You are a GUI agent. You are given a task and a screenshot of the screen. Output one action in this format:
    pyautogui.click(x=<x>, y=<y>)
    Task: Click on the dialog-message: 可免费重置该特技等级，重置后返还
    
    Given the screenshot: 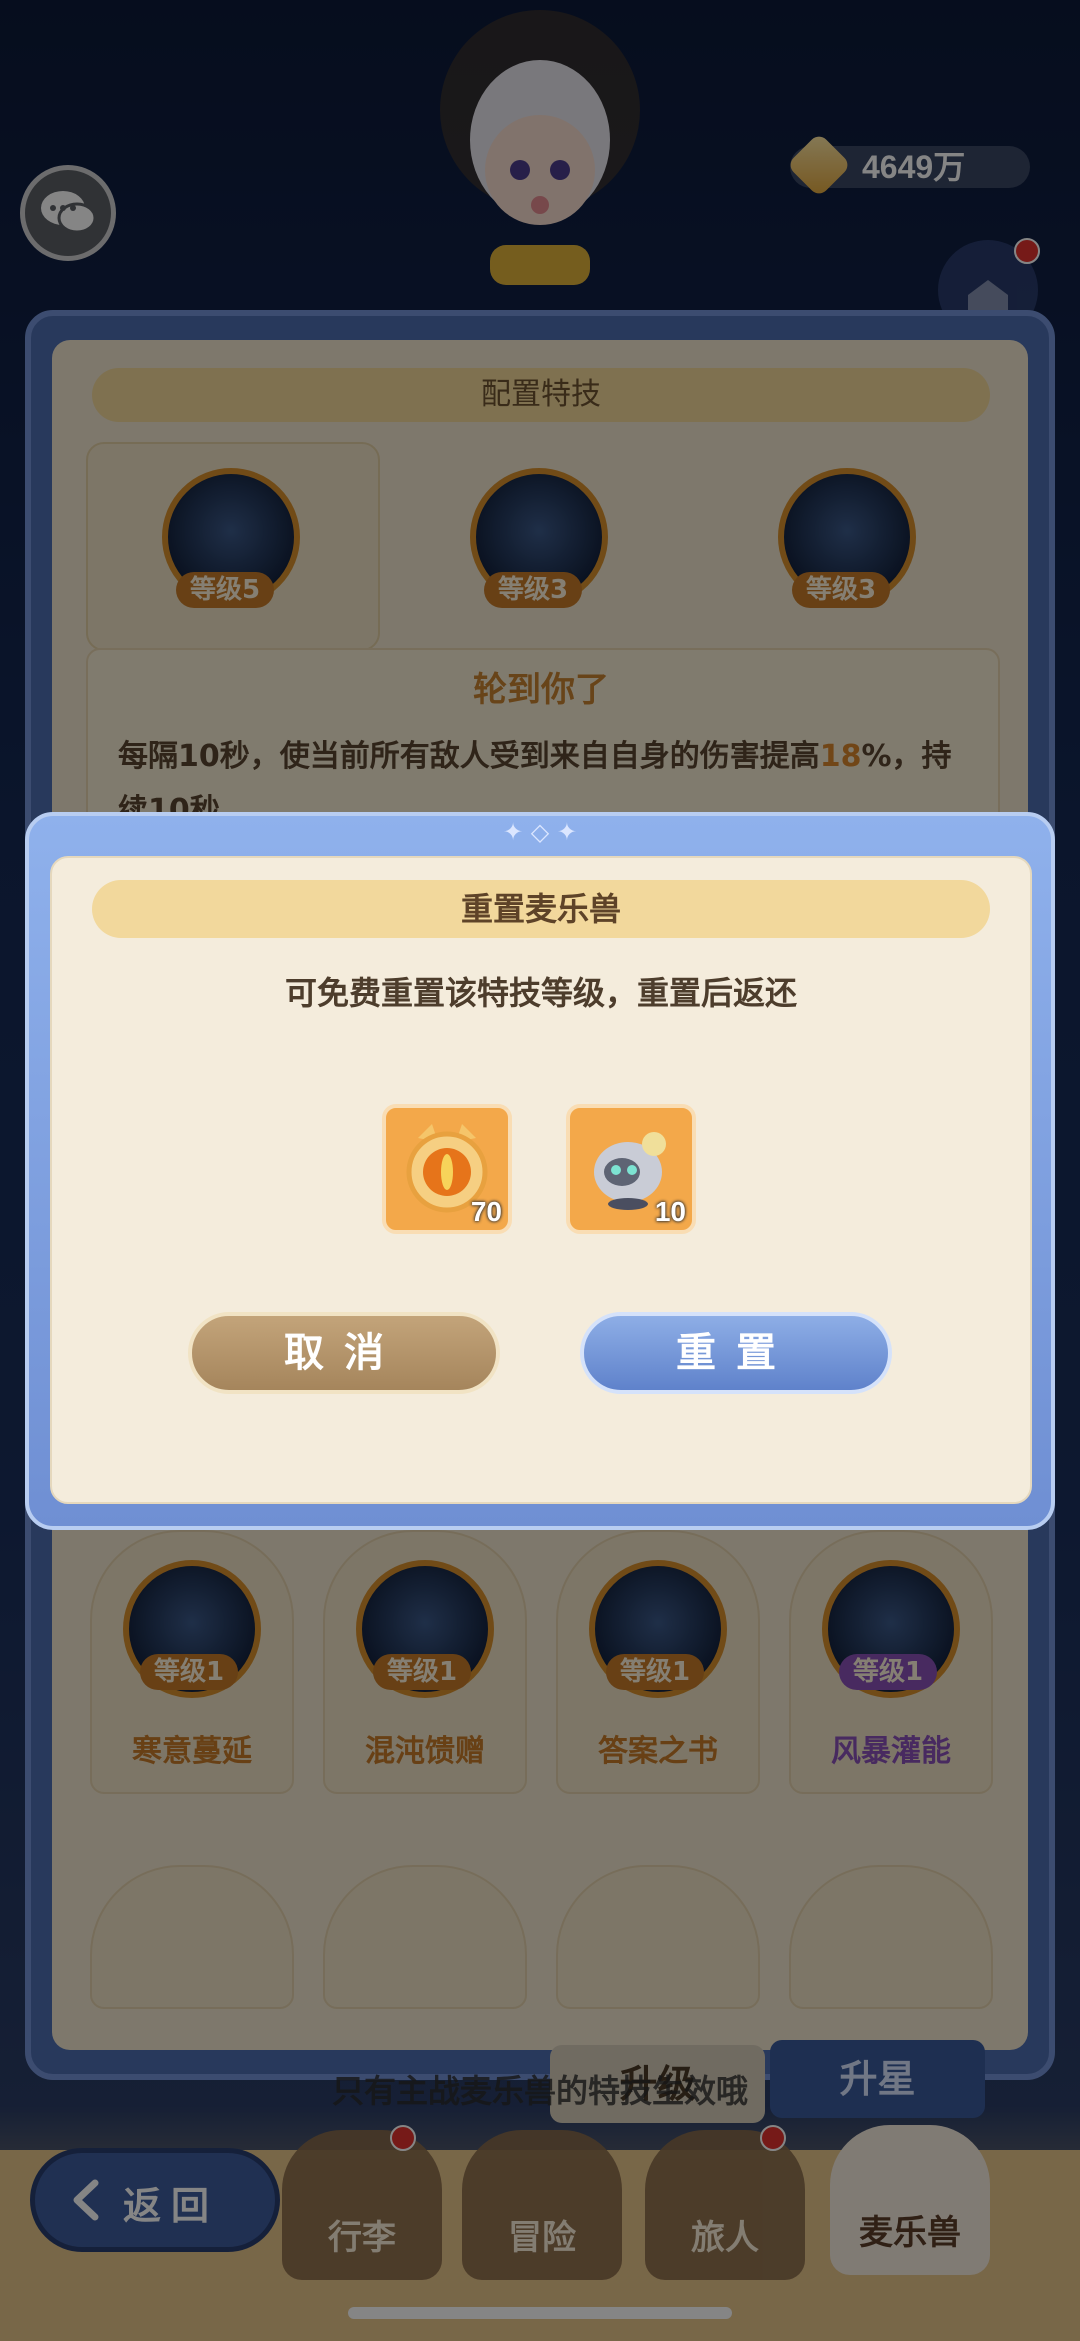 What is the action you would take?
    pyautogui.click(x=540, y=993)
    